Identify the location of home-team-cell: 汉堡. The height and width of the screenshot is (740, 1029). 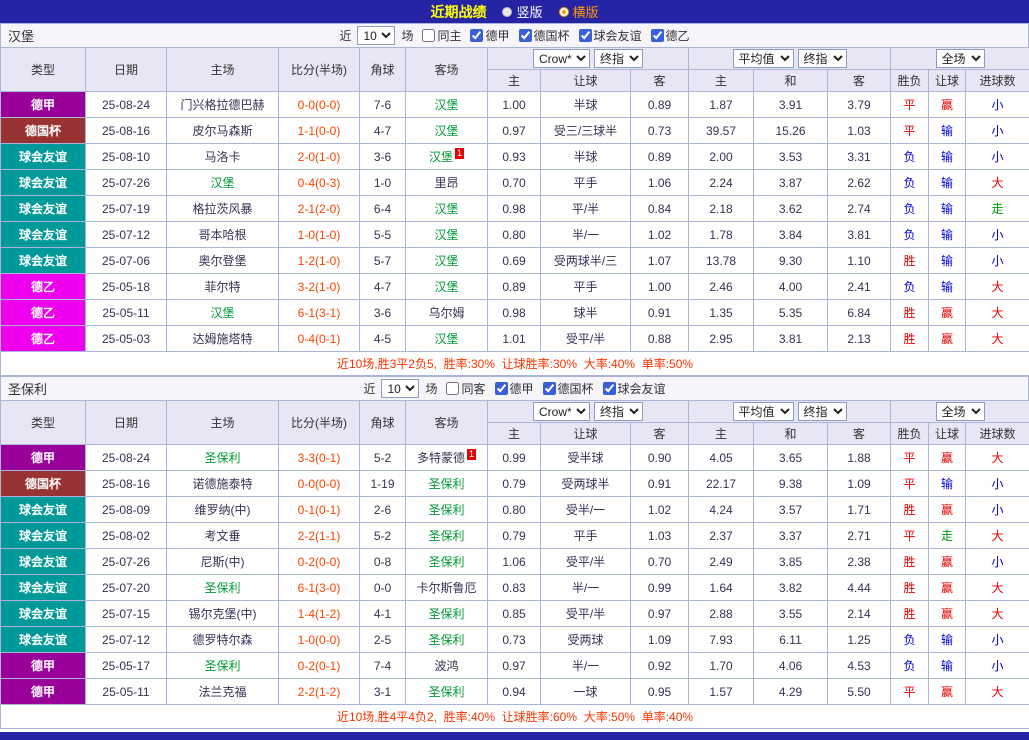
(223, 313).